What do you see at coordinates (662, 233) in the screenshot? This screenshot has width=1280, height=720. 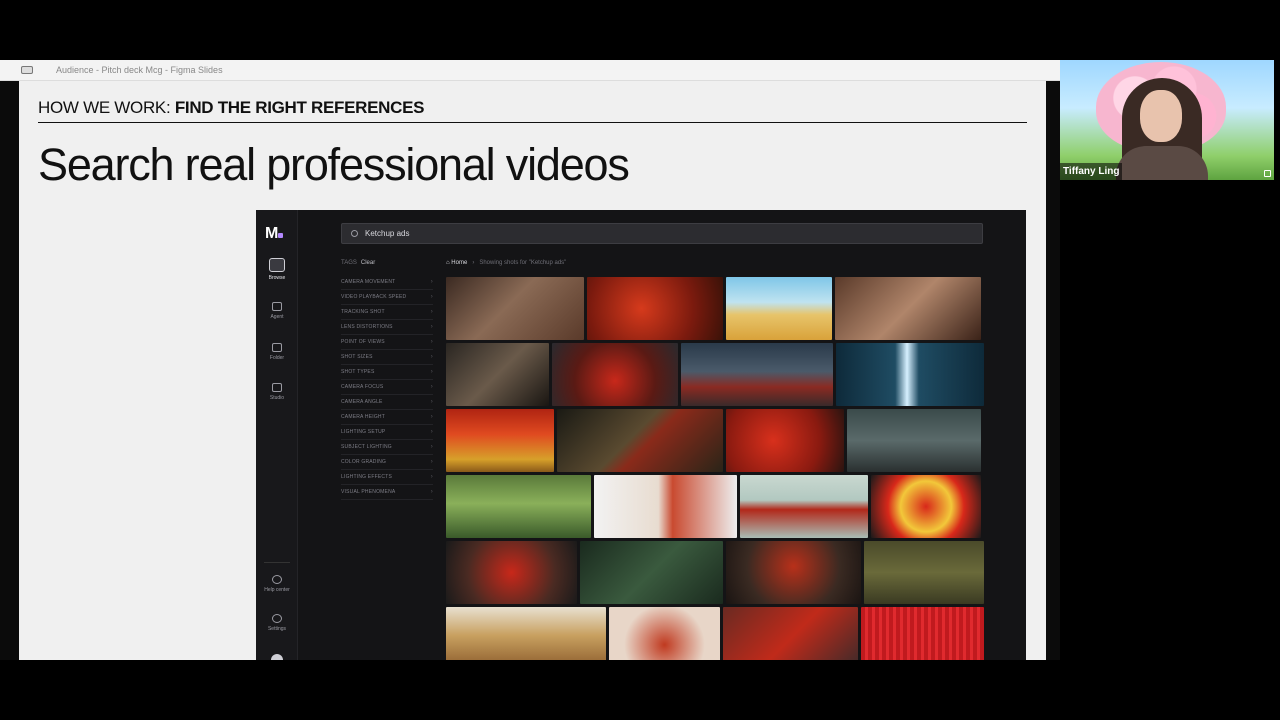 I see `search-input: Ketchup ads` at bounding box center [662, 233].